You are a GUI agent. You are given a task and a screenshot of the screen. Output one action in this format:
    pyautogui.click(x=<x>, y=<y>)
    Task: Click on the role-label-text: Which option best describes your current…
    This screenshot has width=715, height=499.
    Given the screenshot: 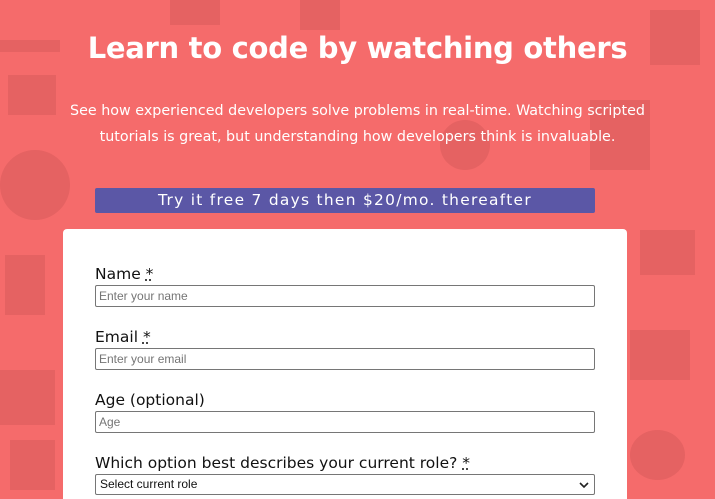 What is the action you would take?
    pyautogui.click(x=276, y=463)
    